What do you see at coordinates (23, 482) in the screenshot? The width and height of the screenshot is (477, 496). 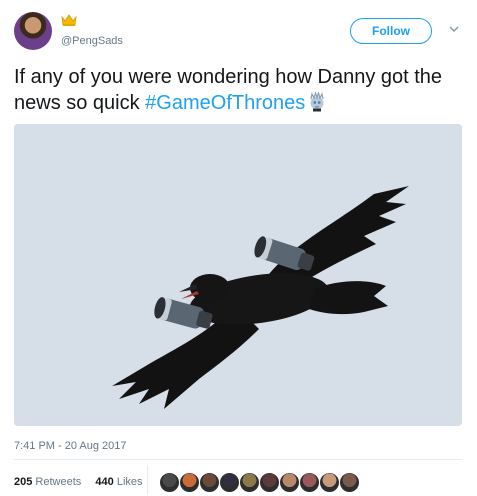 I see `retweets-count: 205` at bounding box center [23, 482].